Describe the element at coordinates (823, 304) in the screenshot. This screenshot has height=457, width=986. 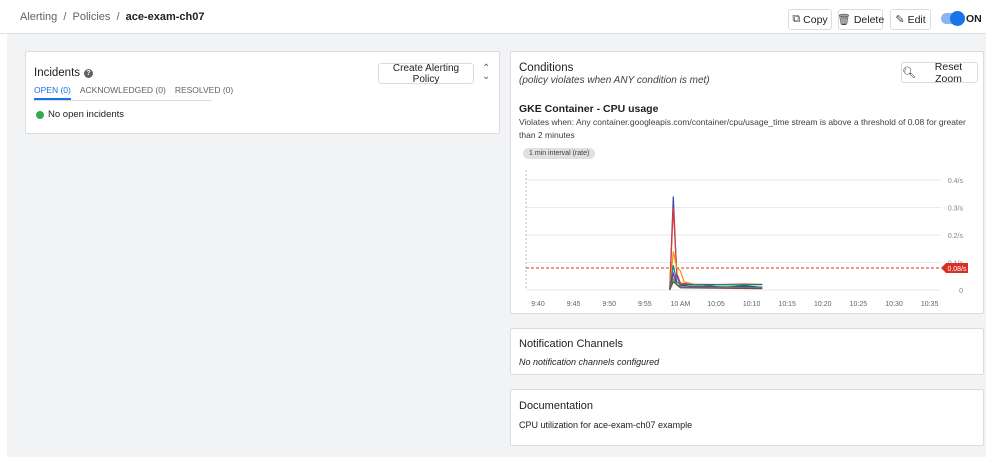
I see `x-tick-label: 10:20` at that location.